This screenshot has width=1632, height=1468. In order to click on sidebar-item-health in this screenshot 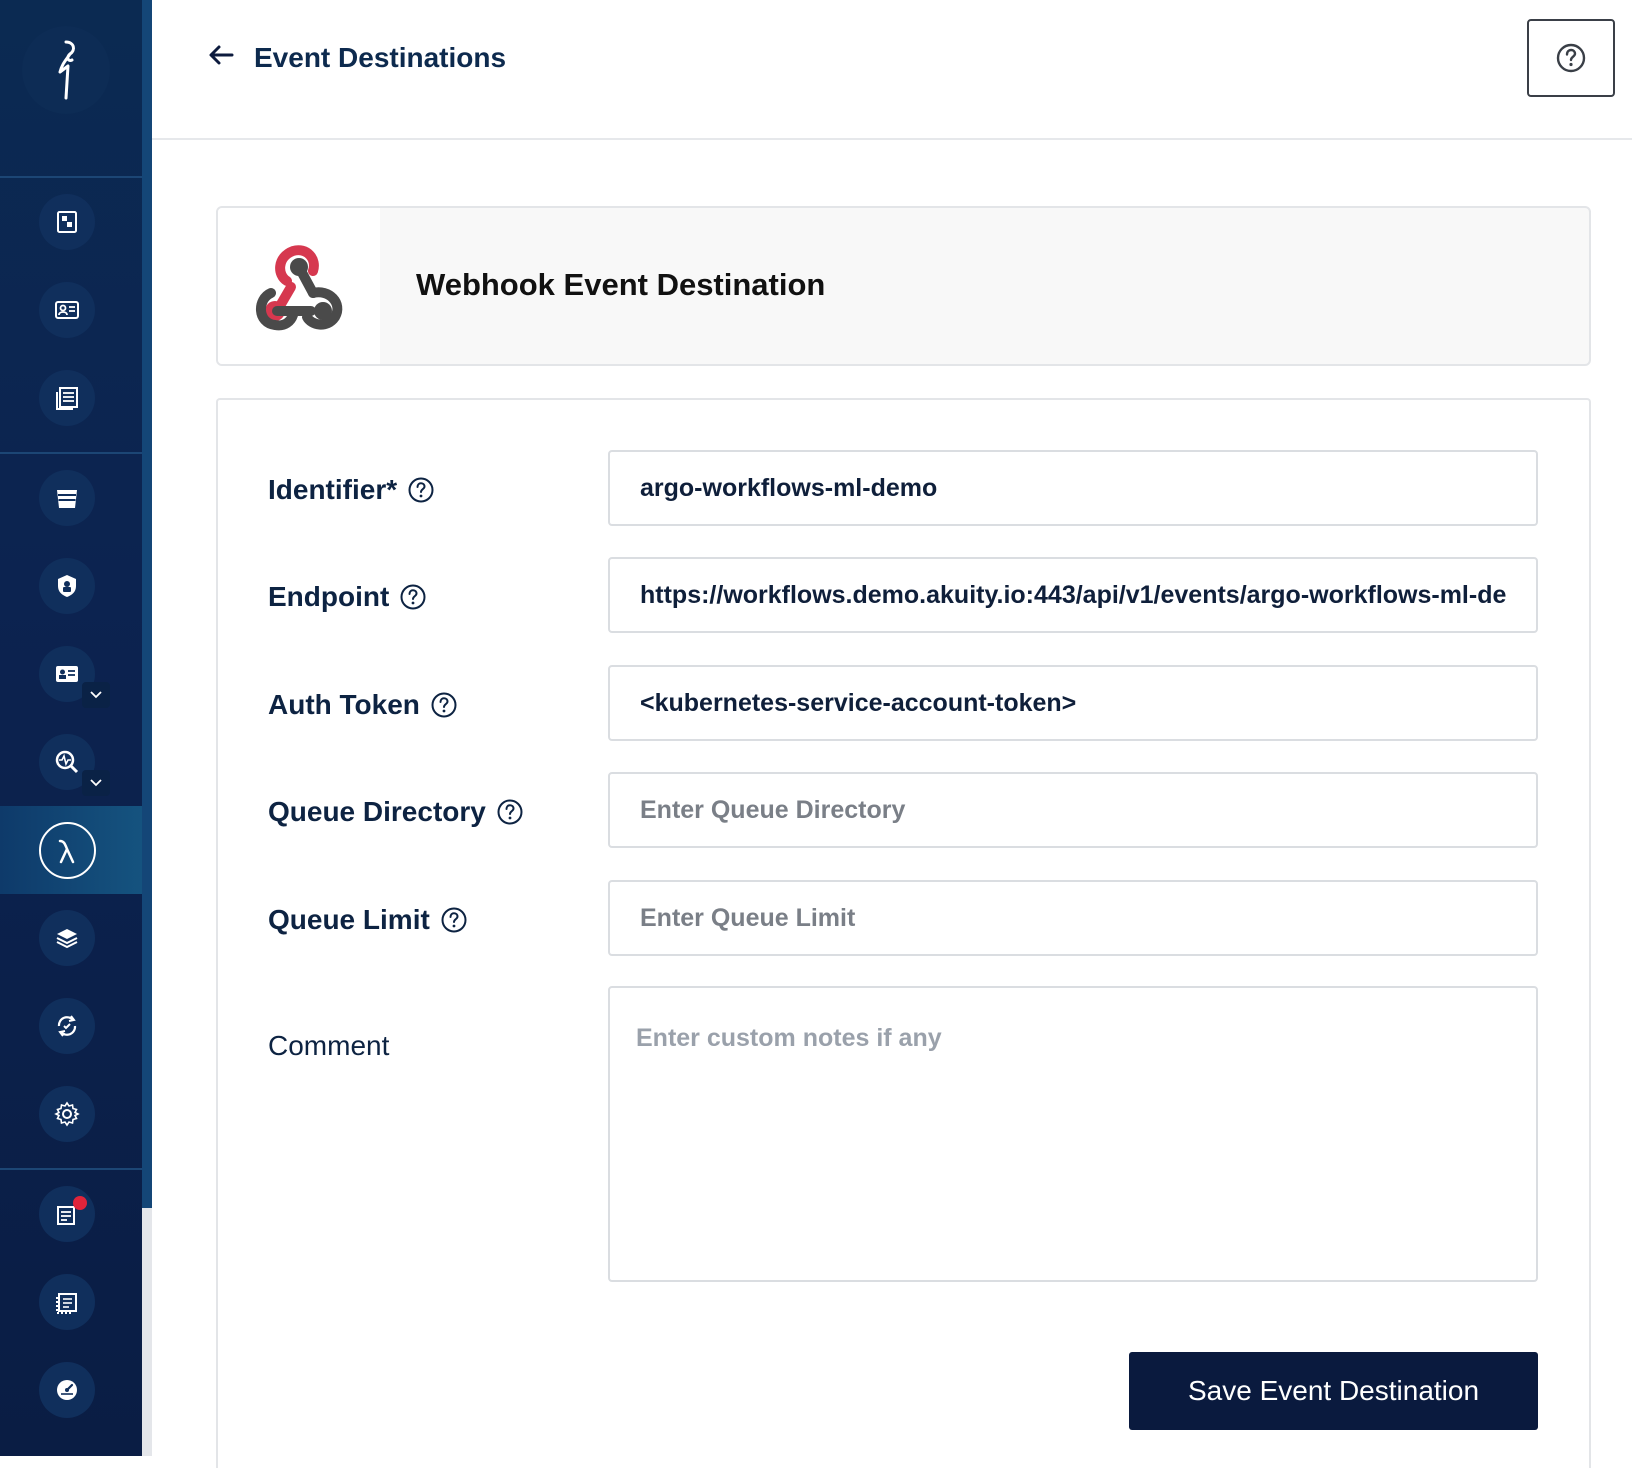, I will do `click(67, 1390)`.